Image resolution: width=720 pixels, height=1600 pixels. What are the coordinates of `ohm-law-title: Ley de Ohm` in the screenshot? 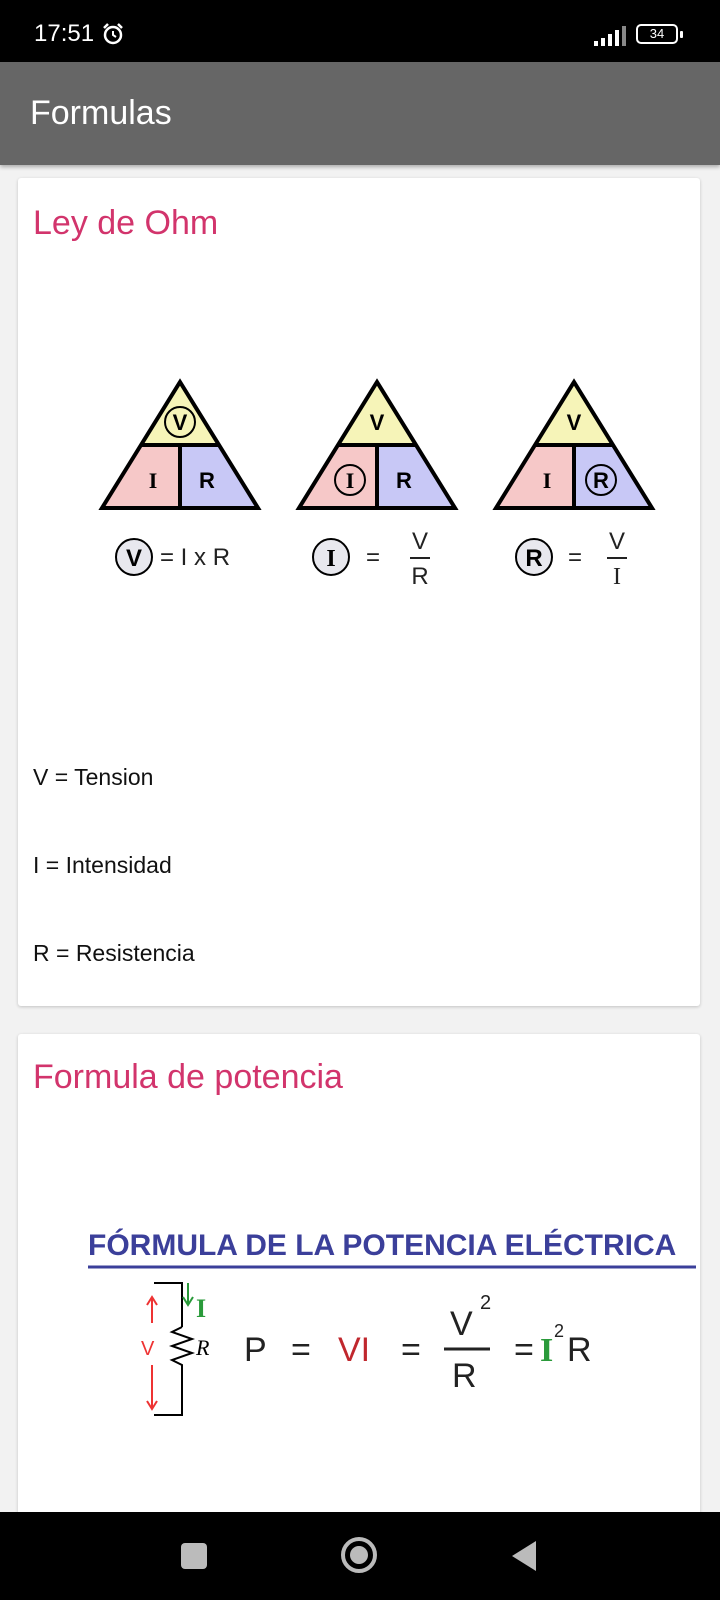 It's located at (126, 223).